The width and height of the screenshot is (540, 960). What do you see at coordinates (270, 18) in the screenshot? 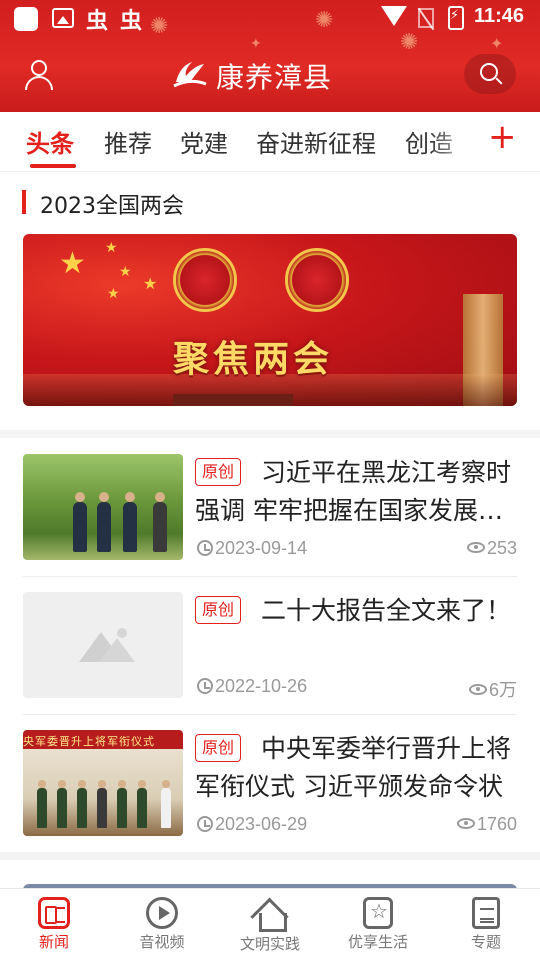
I see `status-bar: 虫 虫 11:46` at bounding box center [270, 18].